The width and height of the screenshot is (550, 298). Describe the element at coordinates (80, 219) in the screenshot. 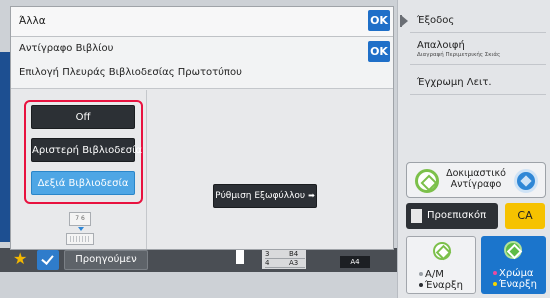

I see `binding-pages-illustration: 7 6` at that location.